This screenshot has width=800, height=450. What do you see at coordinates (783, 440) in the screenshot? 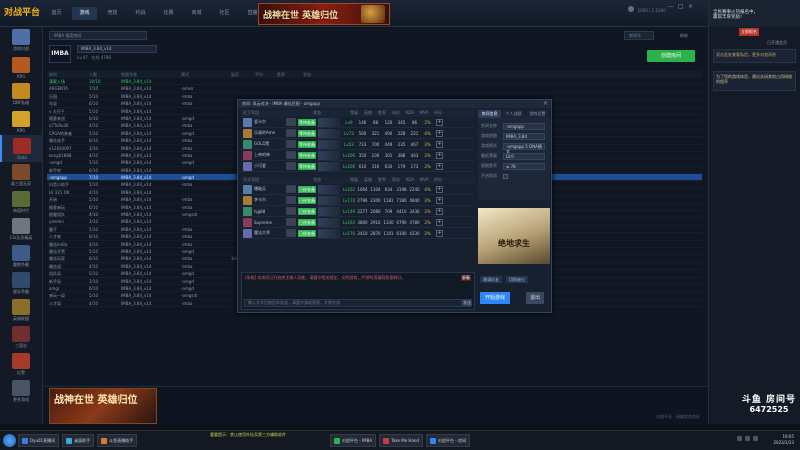
I see `clock: 19:05 2023/1/23` at bounding box center [783, 440].